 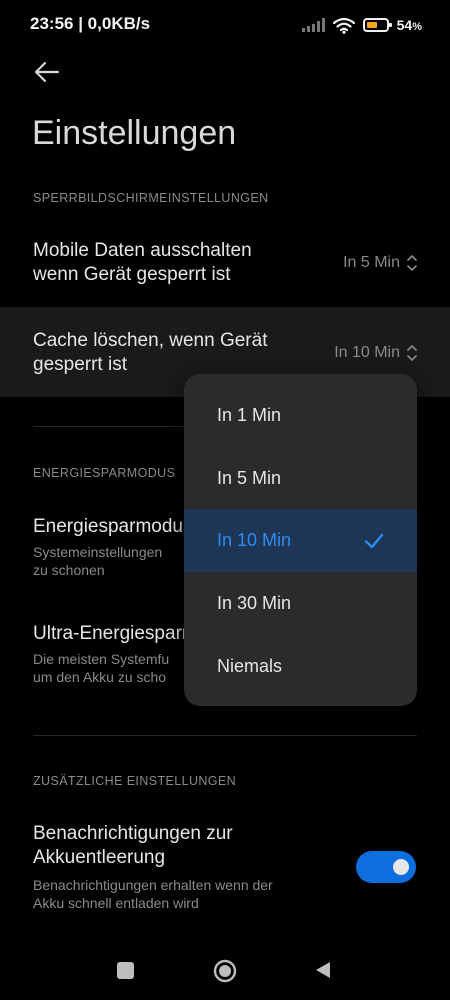 What do you see at coordinates (254, 540) in the screenshot?
I see `dropdown-option-label: In 10 Min` at bounding box center [254, 540].